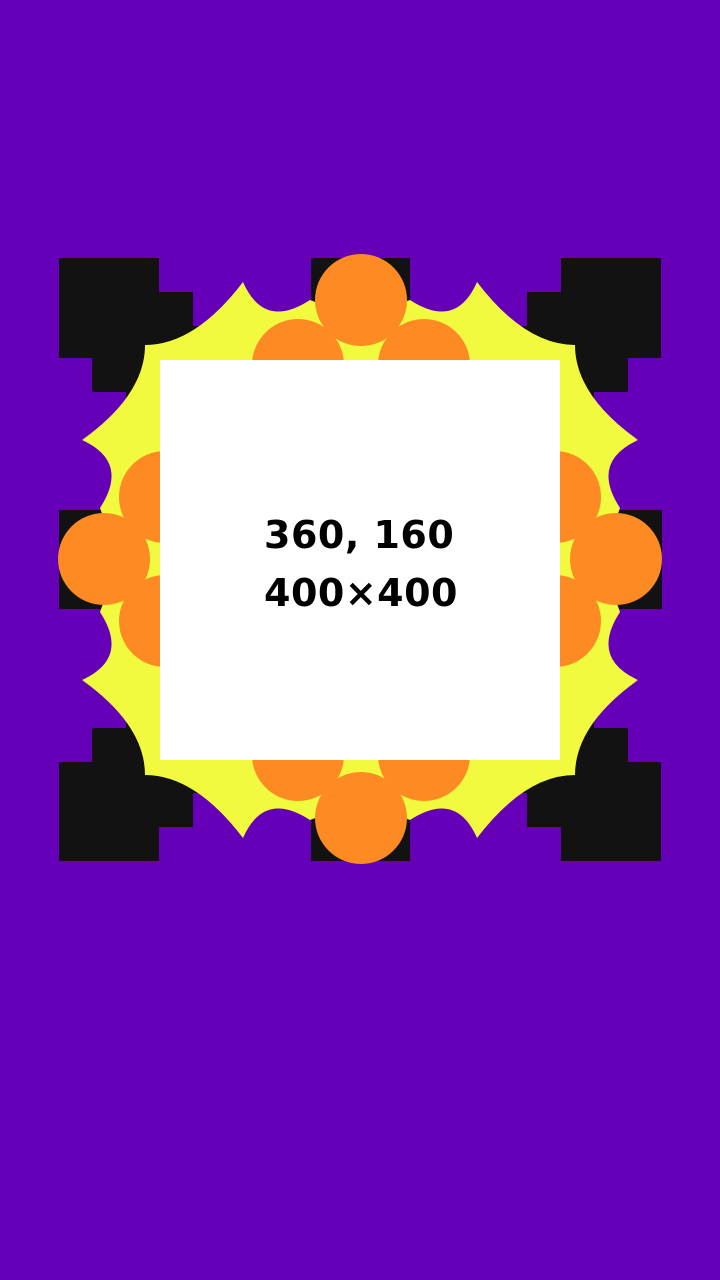 The image size is (720, 1280). What do you see at coordinates (361, 564) in the screenshot?
I see `card-dimensions-label: 360, 160 400×400` at bounding box center [361, 564].